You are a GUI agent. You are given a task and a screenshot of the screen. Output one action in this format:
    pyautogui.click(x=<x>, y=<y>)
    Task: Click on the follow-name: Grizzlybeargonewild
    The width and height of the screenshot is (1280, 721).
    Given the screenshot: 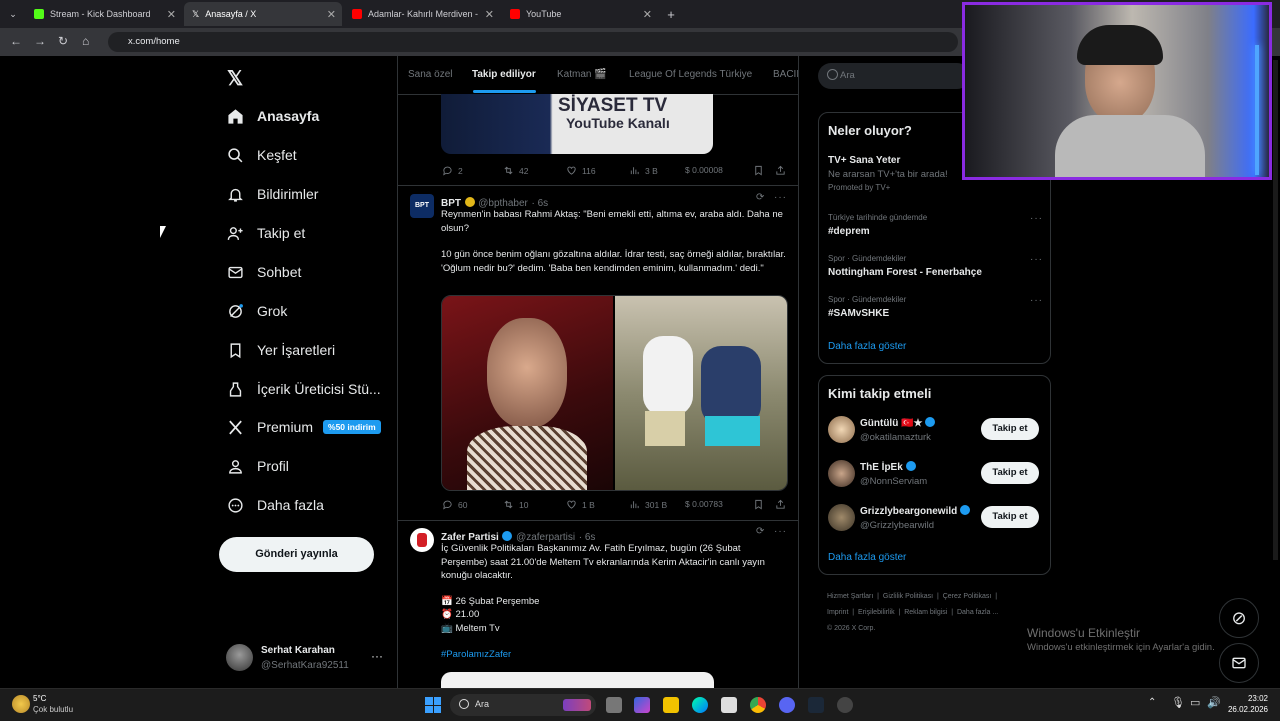 What is the action you would take?
    pyautogui.click(x=915, y=511)
    